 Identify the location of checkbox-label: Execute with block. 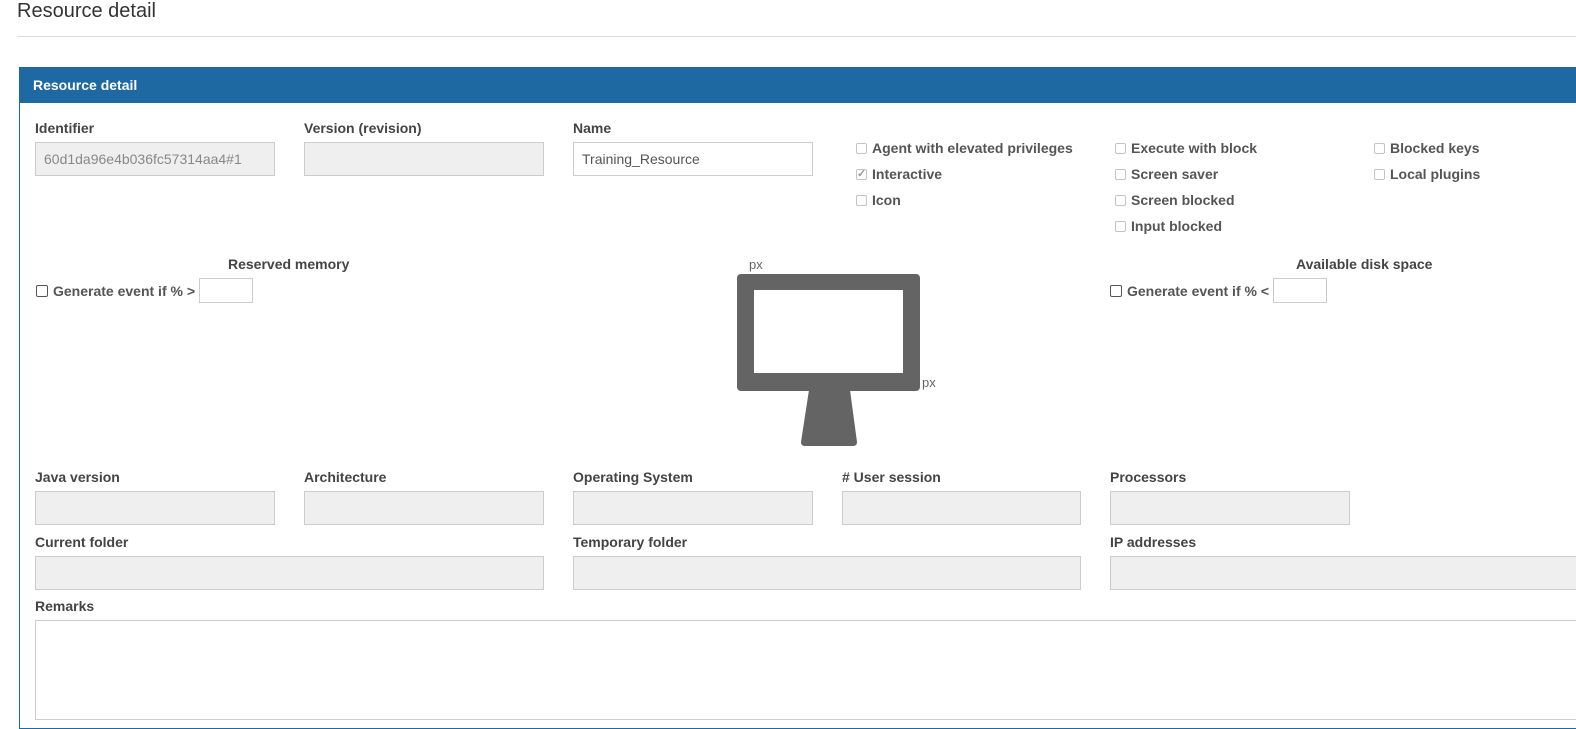
(1194, 148).